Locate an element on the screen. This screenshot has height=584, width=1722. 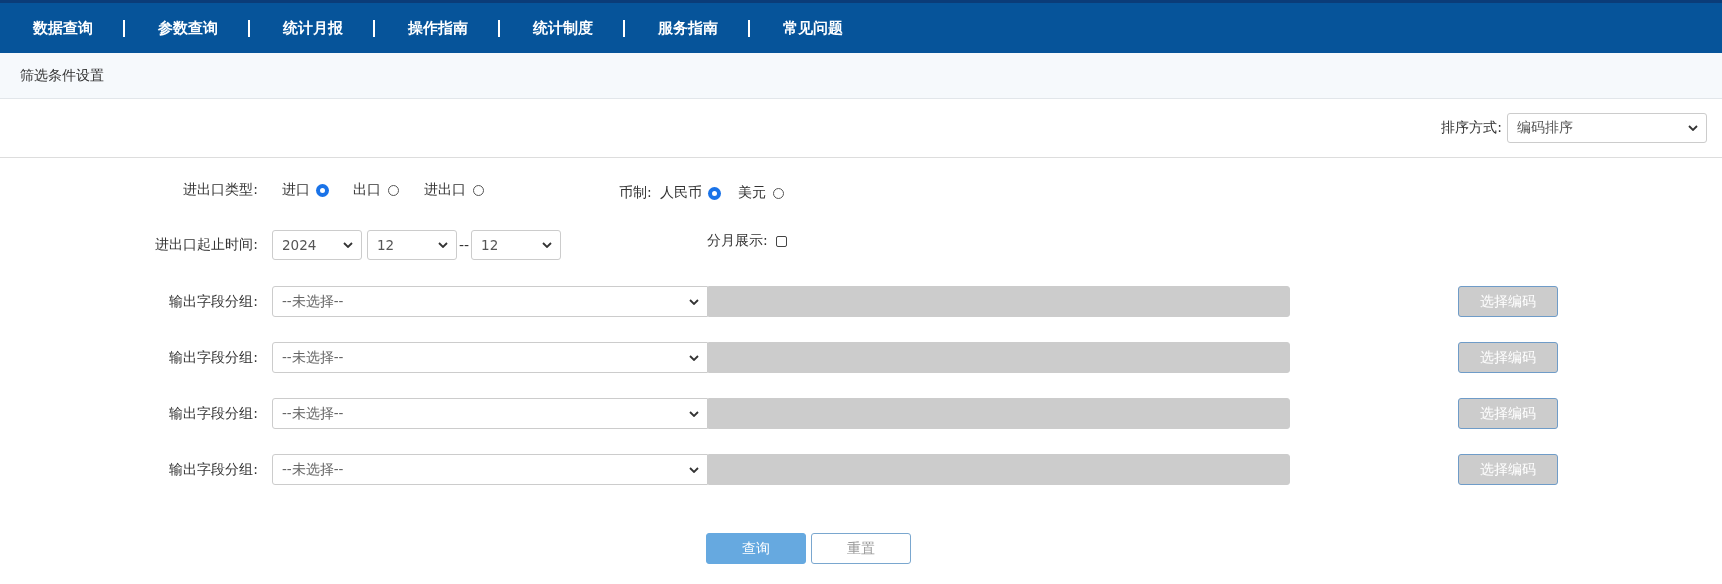
radio-label: 美元 is located at coordinates (751, 193).